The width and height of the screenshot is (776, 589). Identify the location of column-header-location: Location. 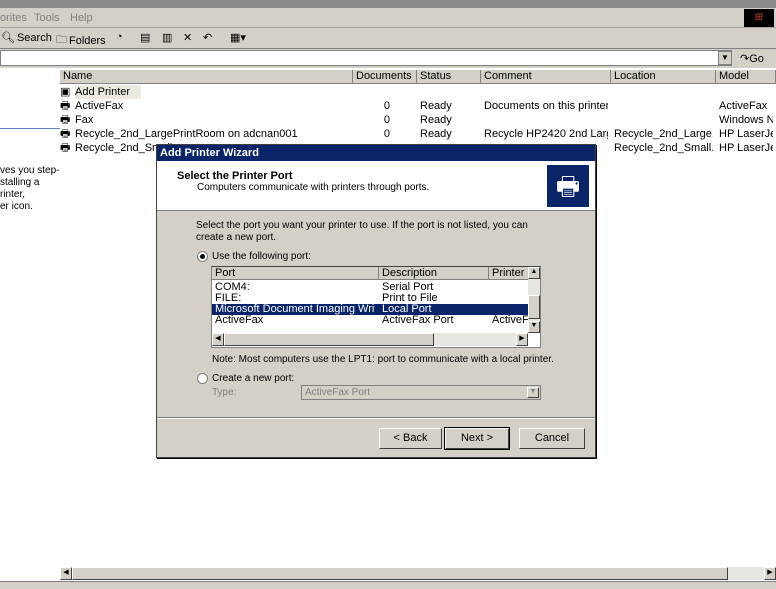
(663, 77).